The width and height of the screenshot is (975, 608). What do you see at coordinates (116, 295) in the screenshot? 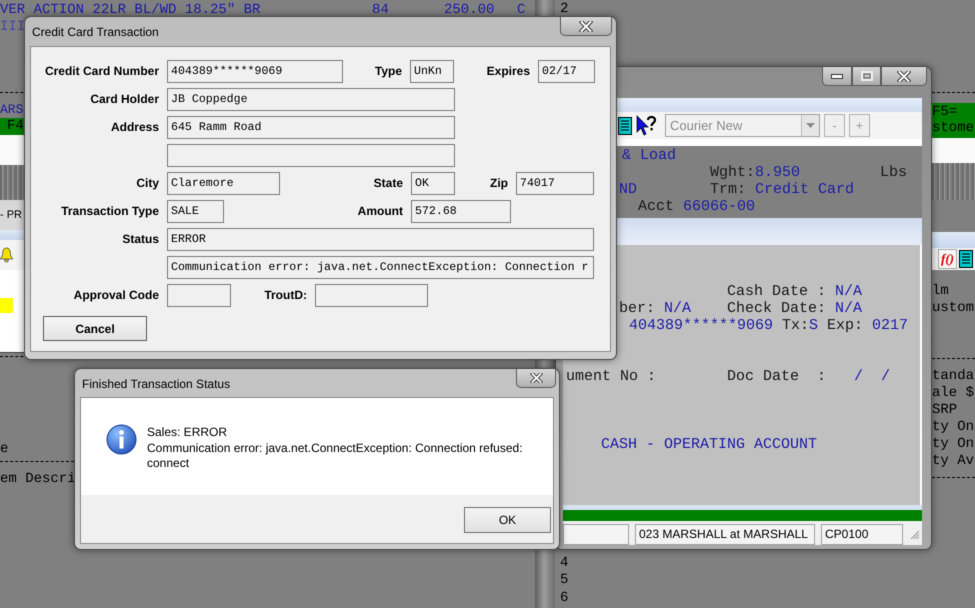
I see `field-label: Approval Code` at bounding box center [116, 295].